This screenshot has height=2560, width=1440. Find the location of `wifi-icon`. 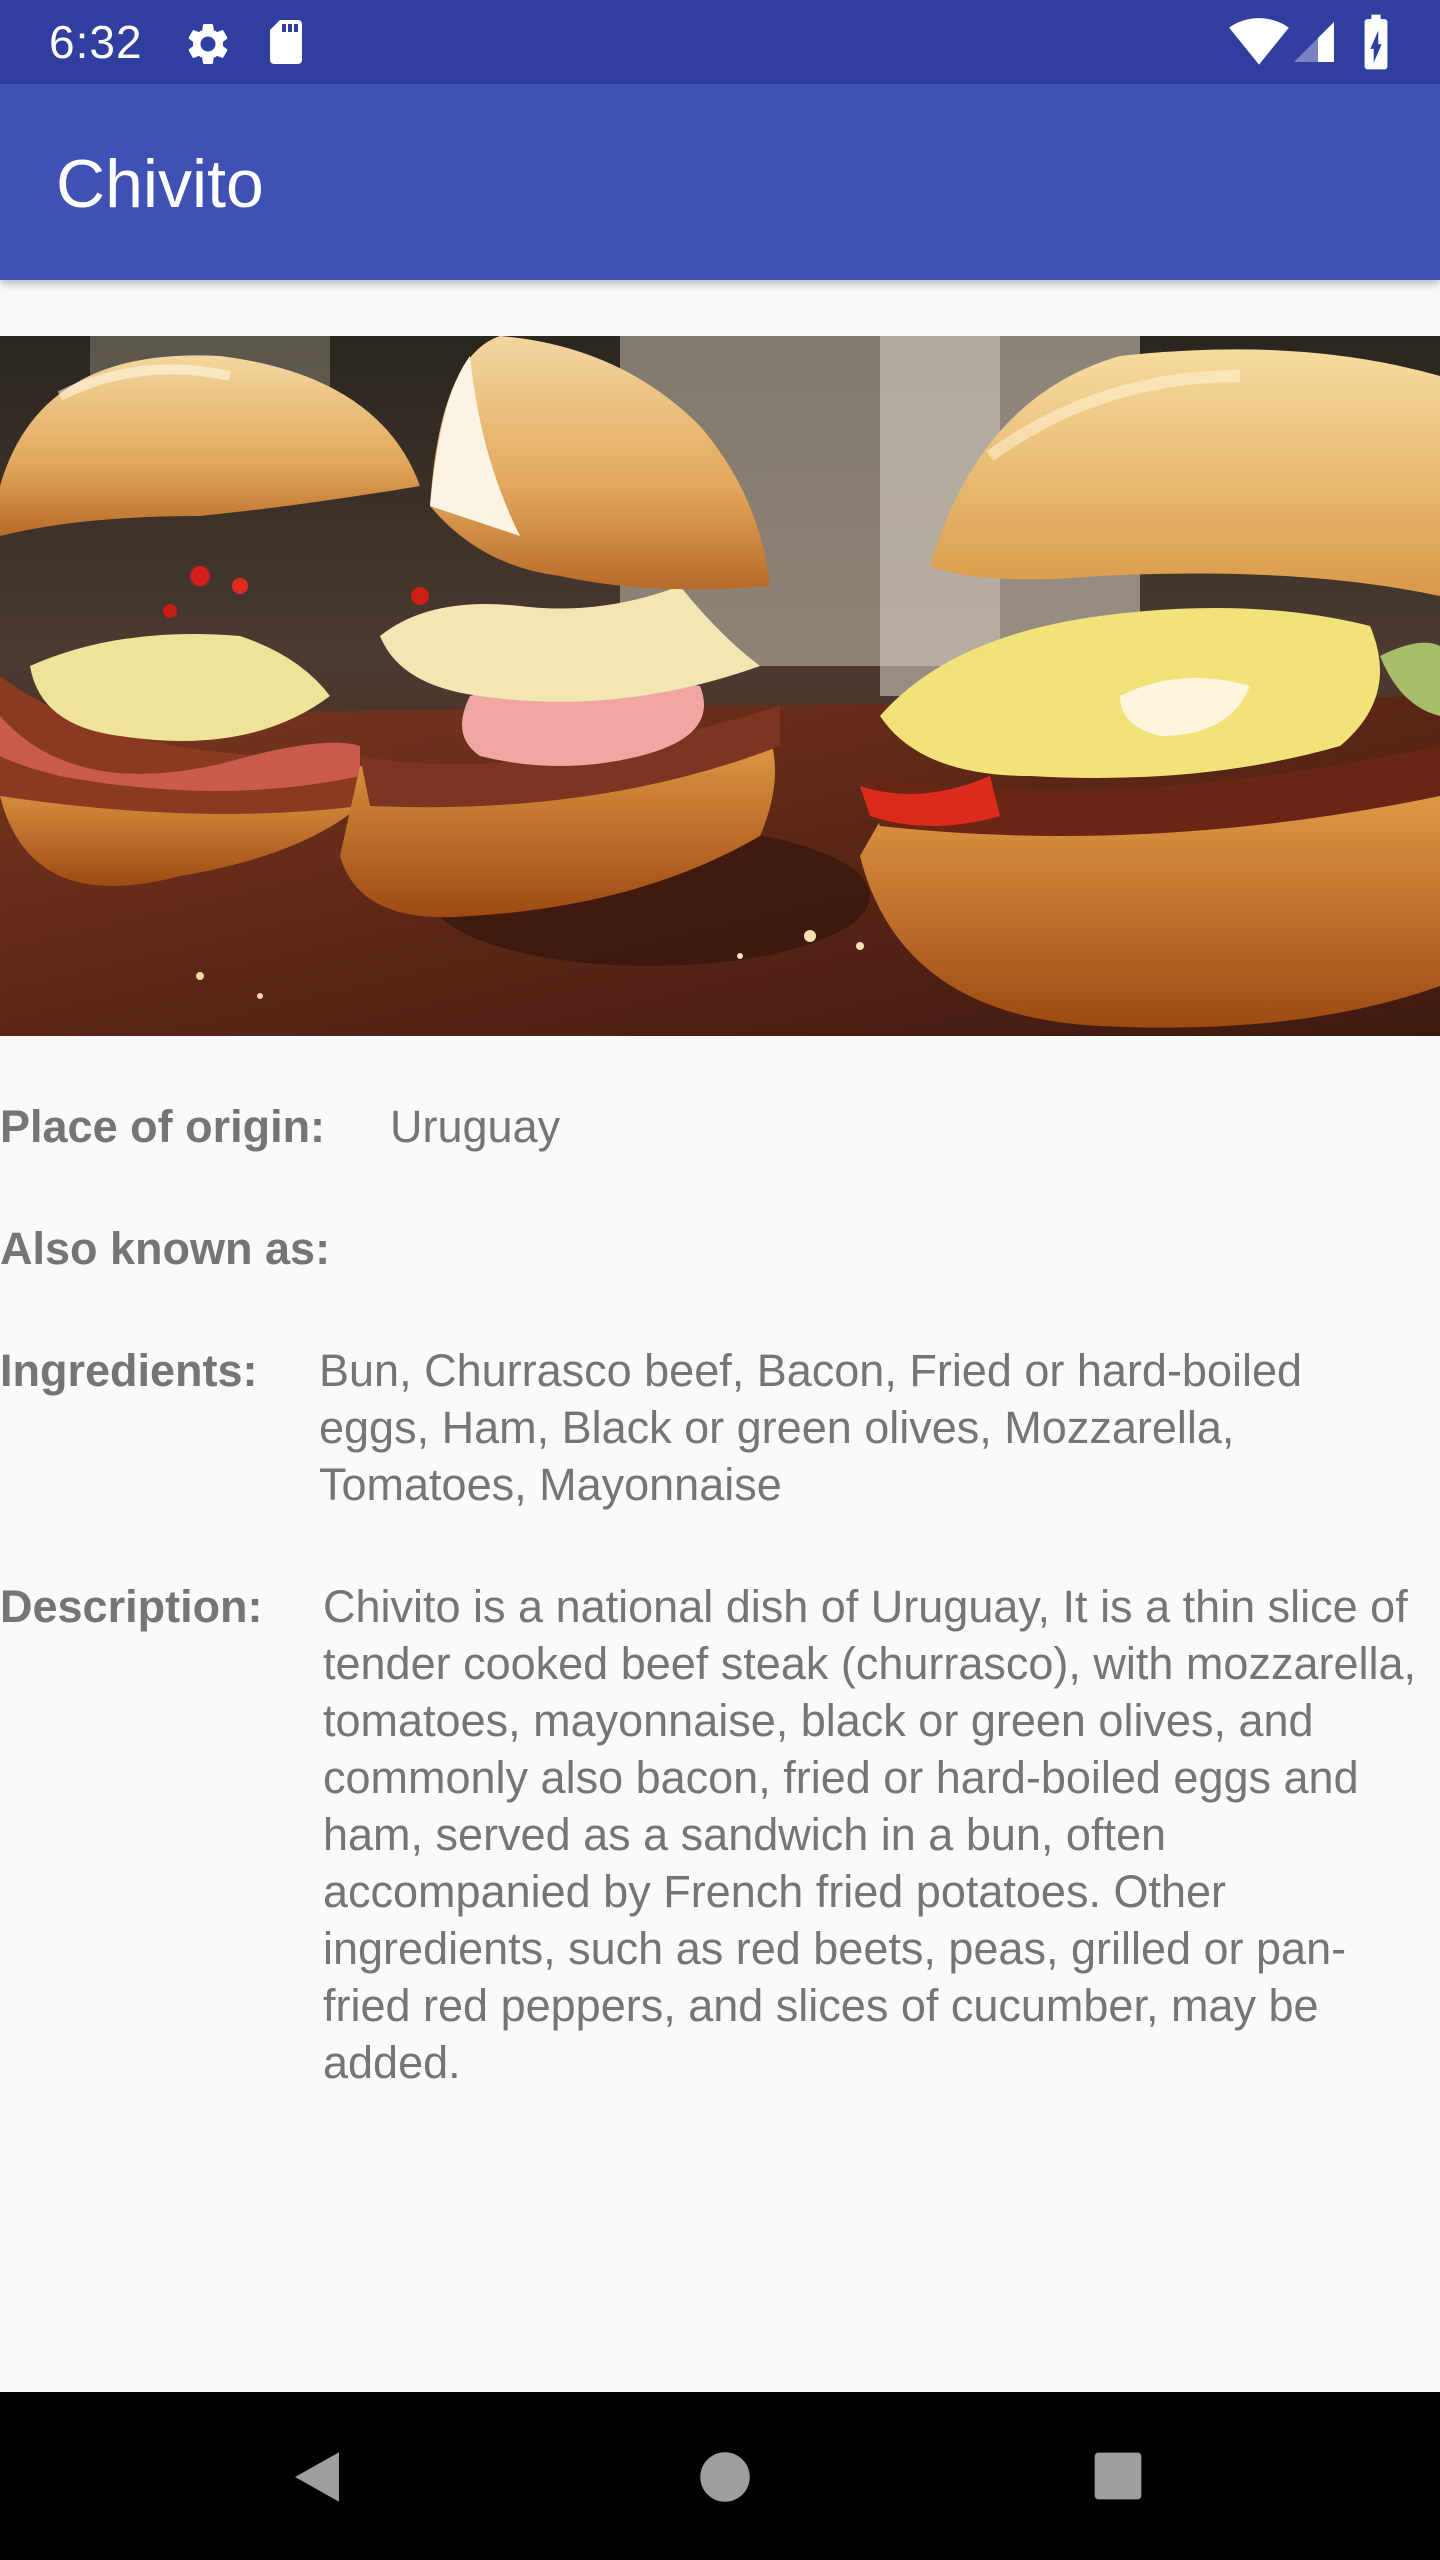

wifi-icon is located at coordinates (1259, 41).